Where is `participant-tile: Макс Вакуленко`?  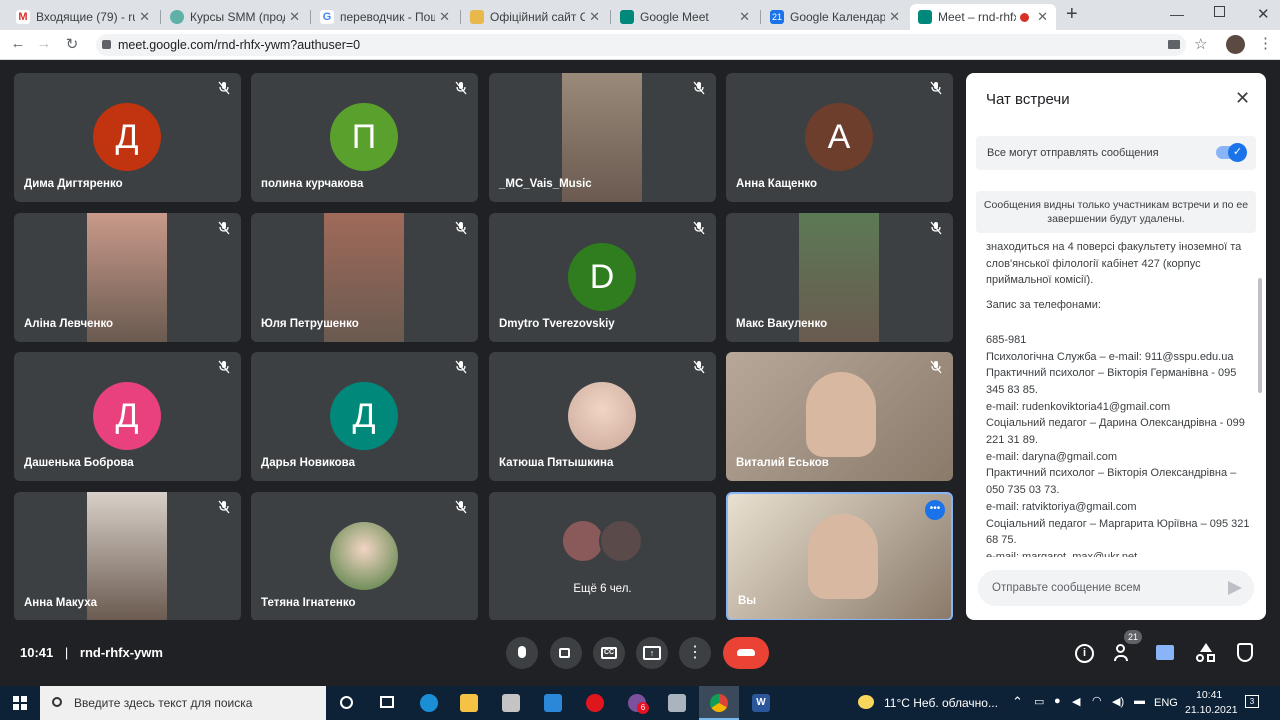 participant-tile: Макс Вакуленко is located at coordinates (839, 277).